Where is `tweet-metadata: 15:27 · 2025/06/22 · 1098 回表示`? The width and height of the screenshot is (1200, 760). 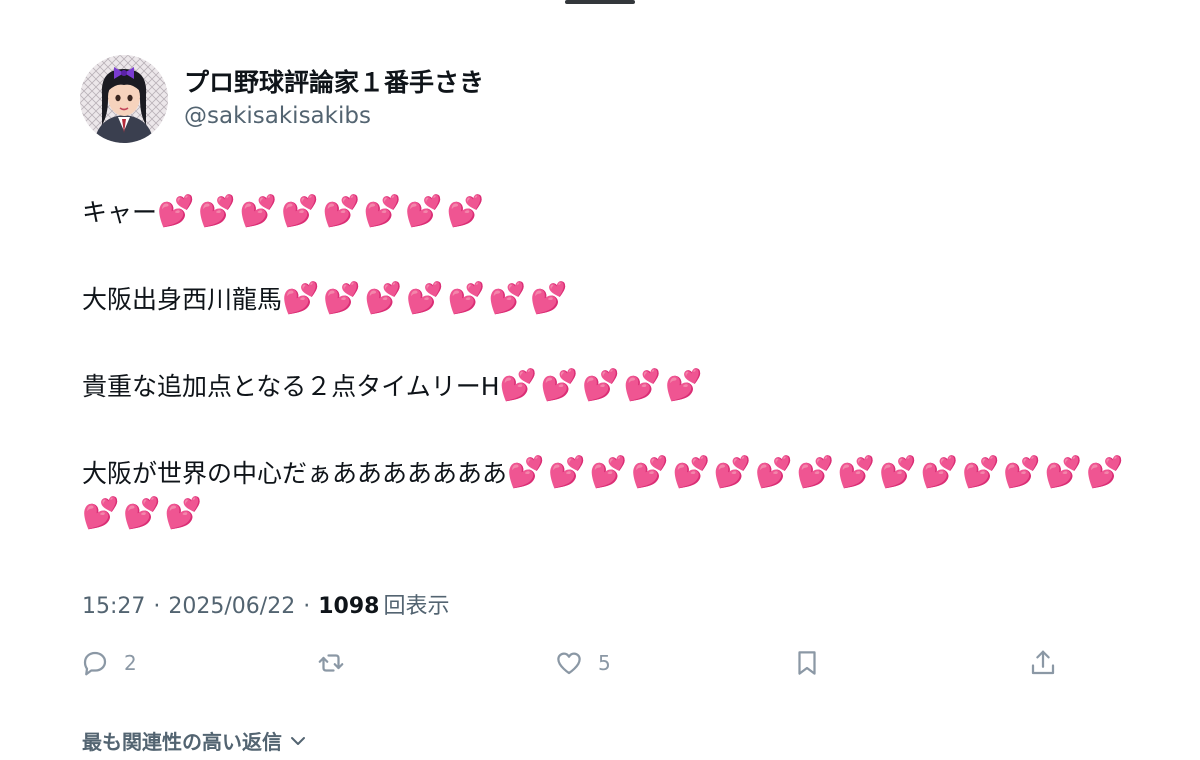
tweet-metadata: 15:27 · 2025/06/22 · 1098 回表示 is located at coordinates (265, 604).